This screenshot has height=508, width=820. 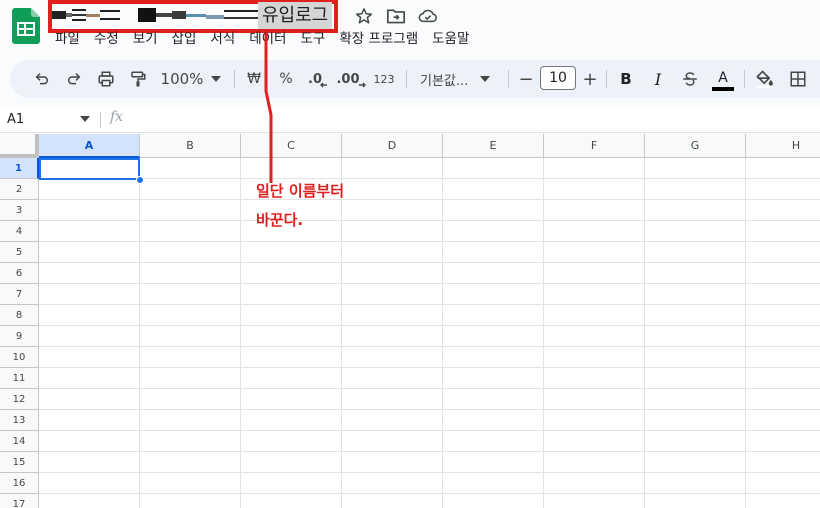 What do you see at coordinates (384, 79) in the screenshot?
I see `number-format-button: 123` at bounding box center [384, 79].